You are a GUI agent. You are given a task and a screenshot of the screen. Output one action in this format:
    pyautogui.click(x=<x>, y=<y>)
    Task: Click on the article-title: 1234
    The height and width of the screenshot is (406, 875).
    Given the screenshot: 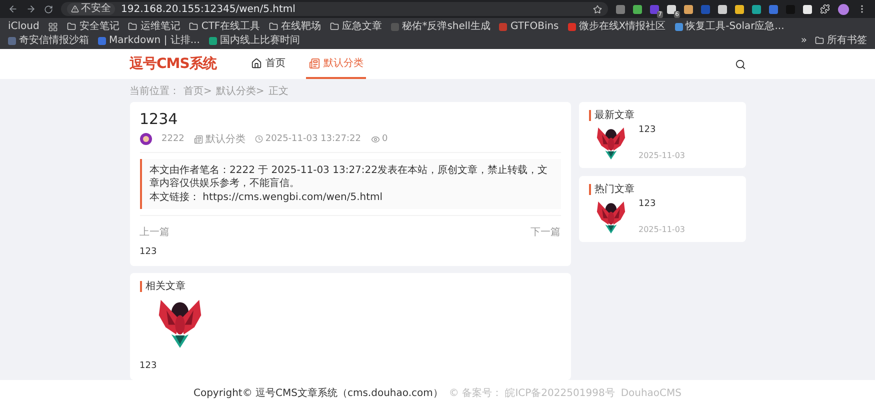 What is the action you would take?
    pyautogui.click(x=159, y=119)
    